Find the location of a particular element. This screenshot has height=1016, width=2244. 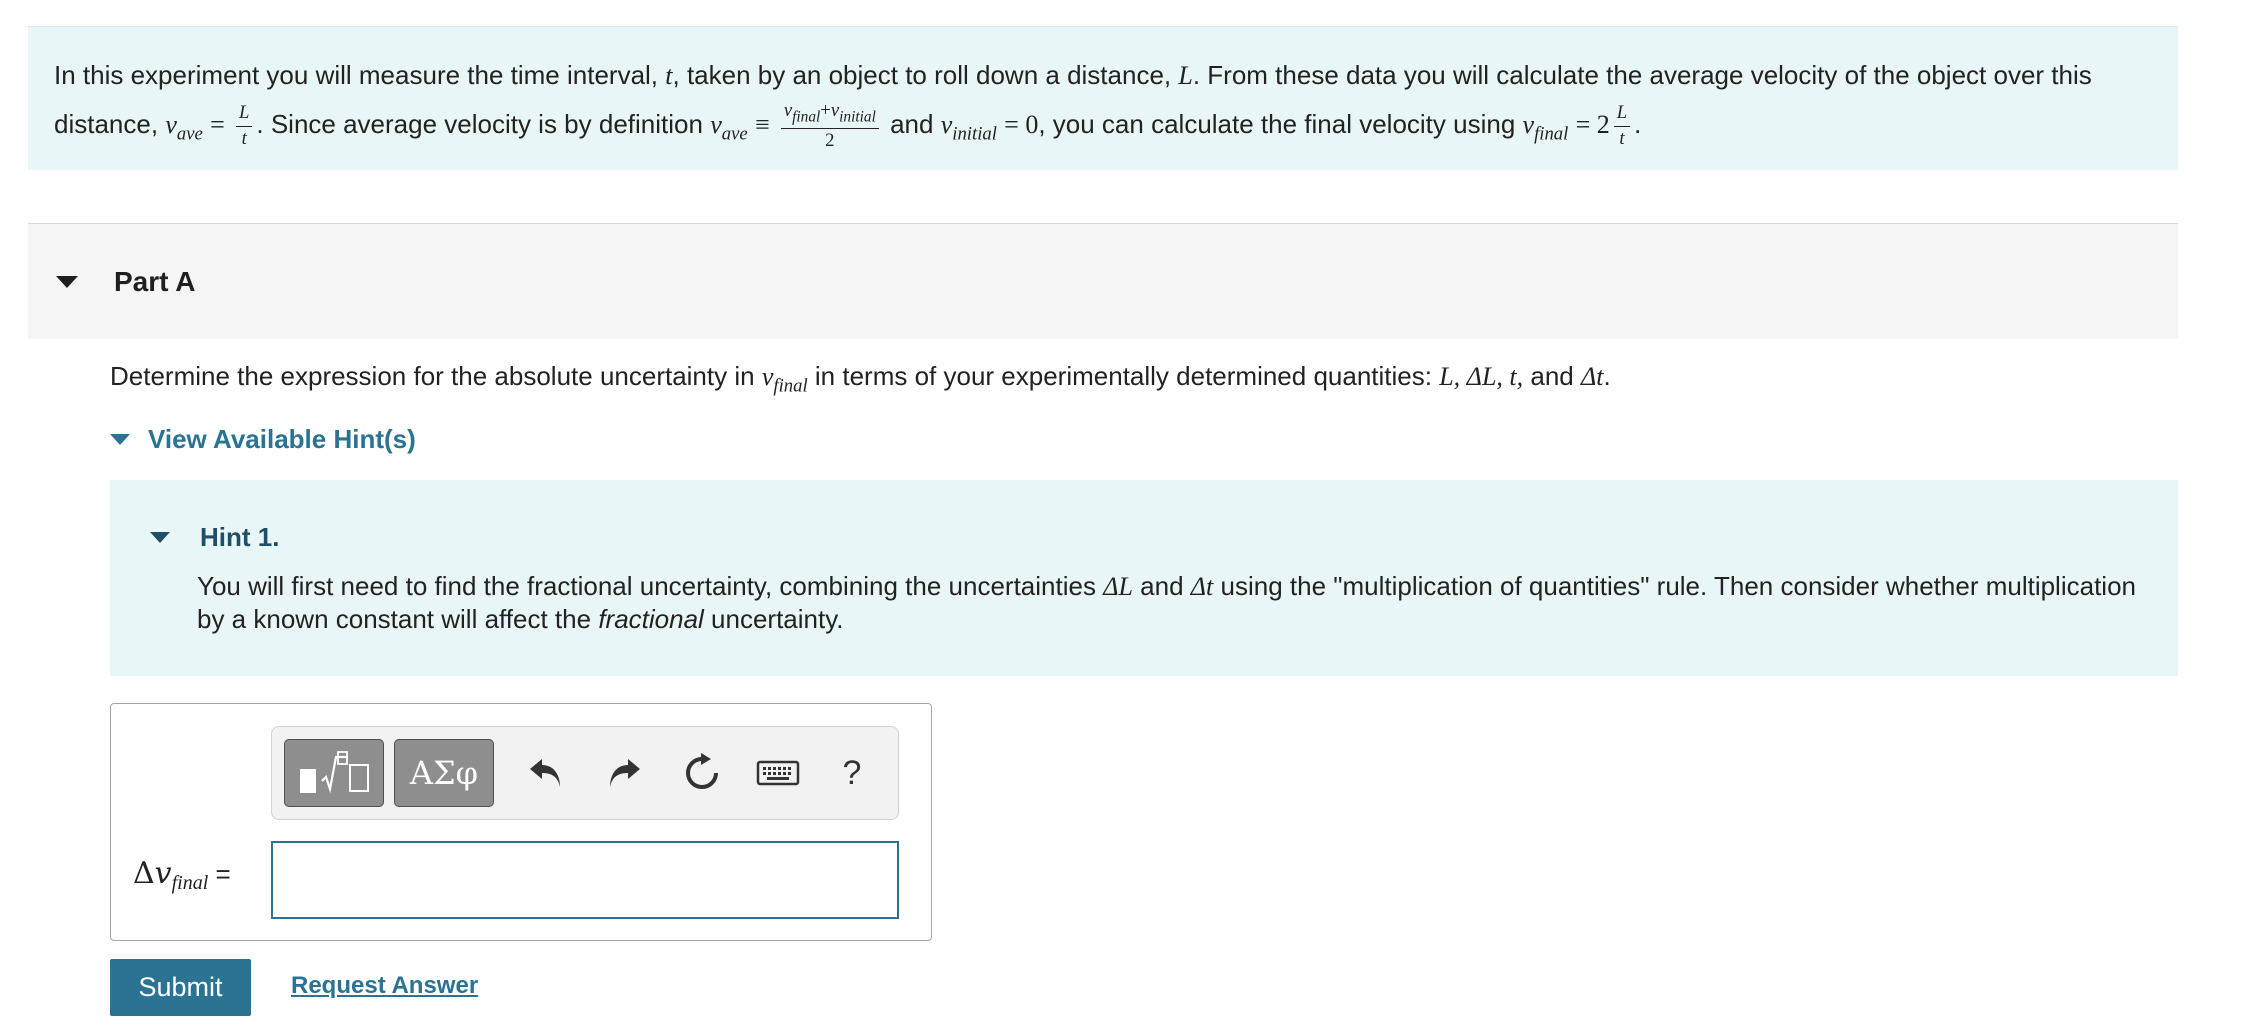

view-hints-label: View Available Hint(s) is located at coordinates (282, 439).